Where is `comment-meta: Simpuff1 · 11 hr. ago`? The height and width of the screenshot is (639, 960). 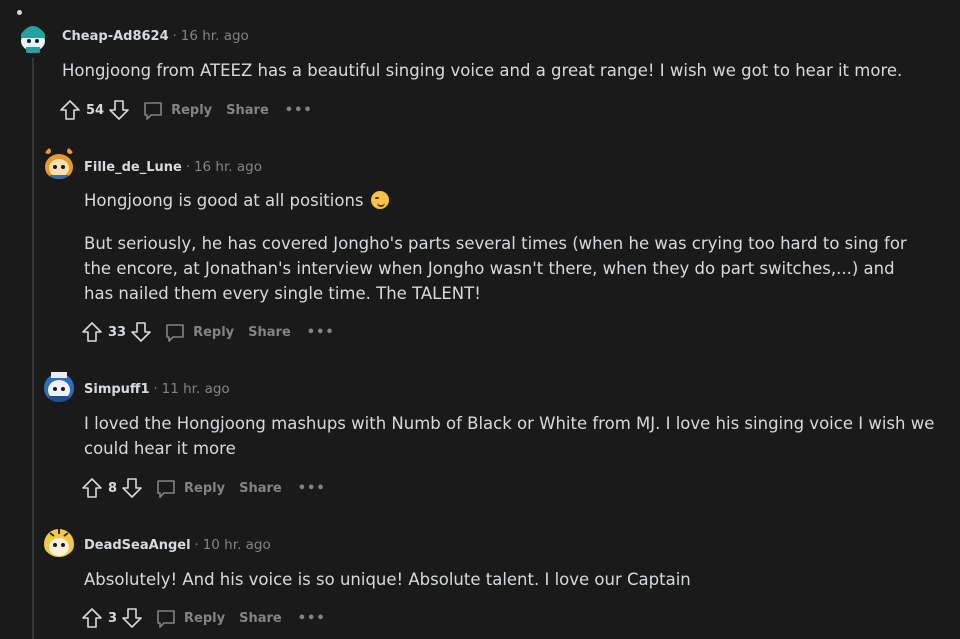
comment-meta: Simpuff1 · 11 hr. ago is located at coordinates (157, 389).